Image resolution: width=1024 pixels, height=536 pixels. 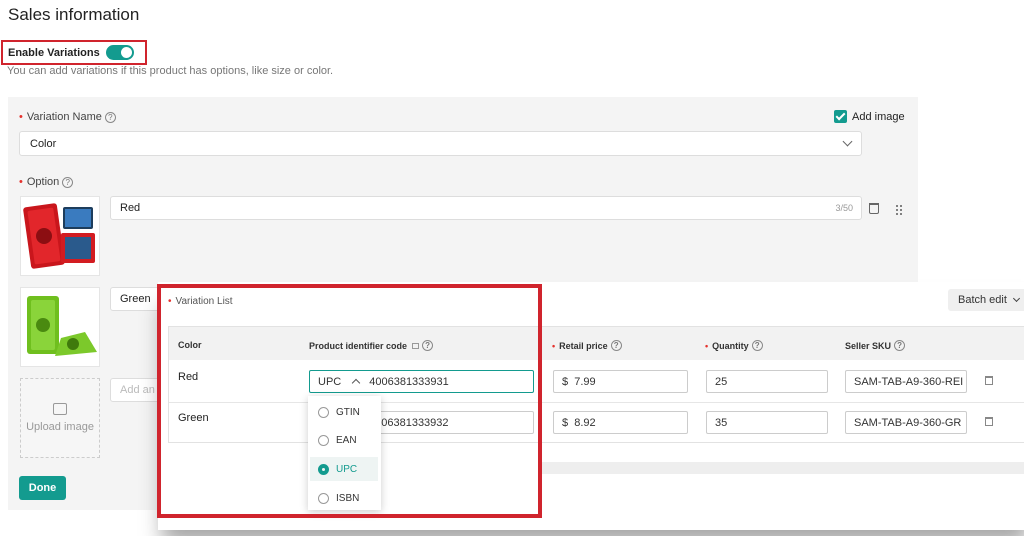 I want to click on variation-list-title: • Variation List, so click(x=200, y=301).